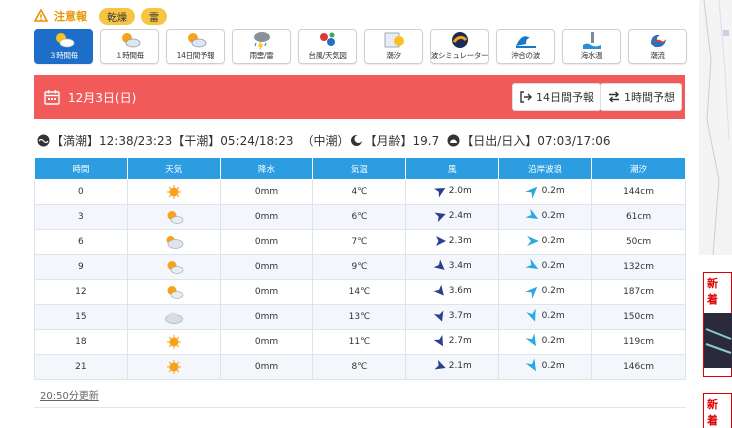 Image resolution: width=732 pixels, height=428 pixels. What do you see at coordinates (460, 290) in the screenshot?
I see `wind-speed: 3.6m` at bounding box center [460, 290].